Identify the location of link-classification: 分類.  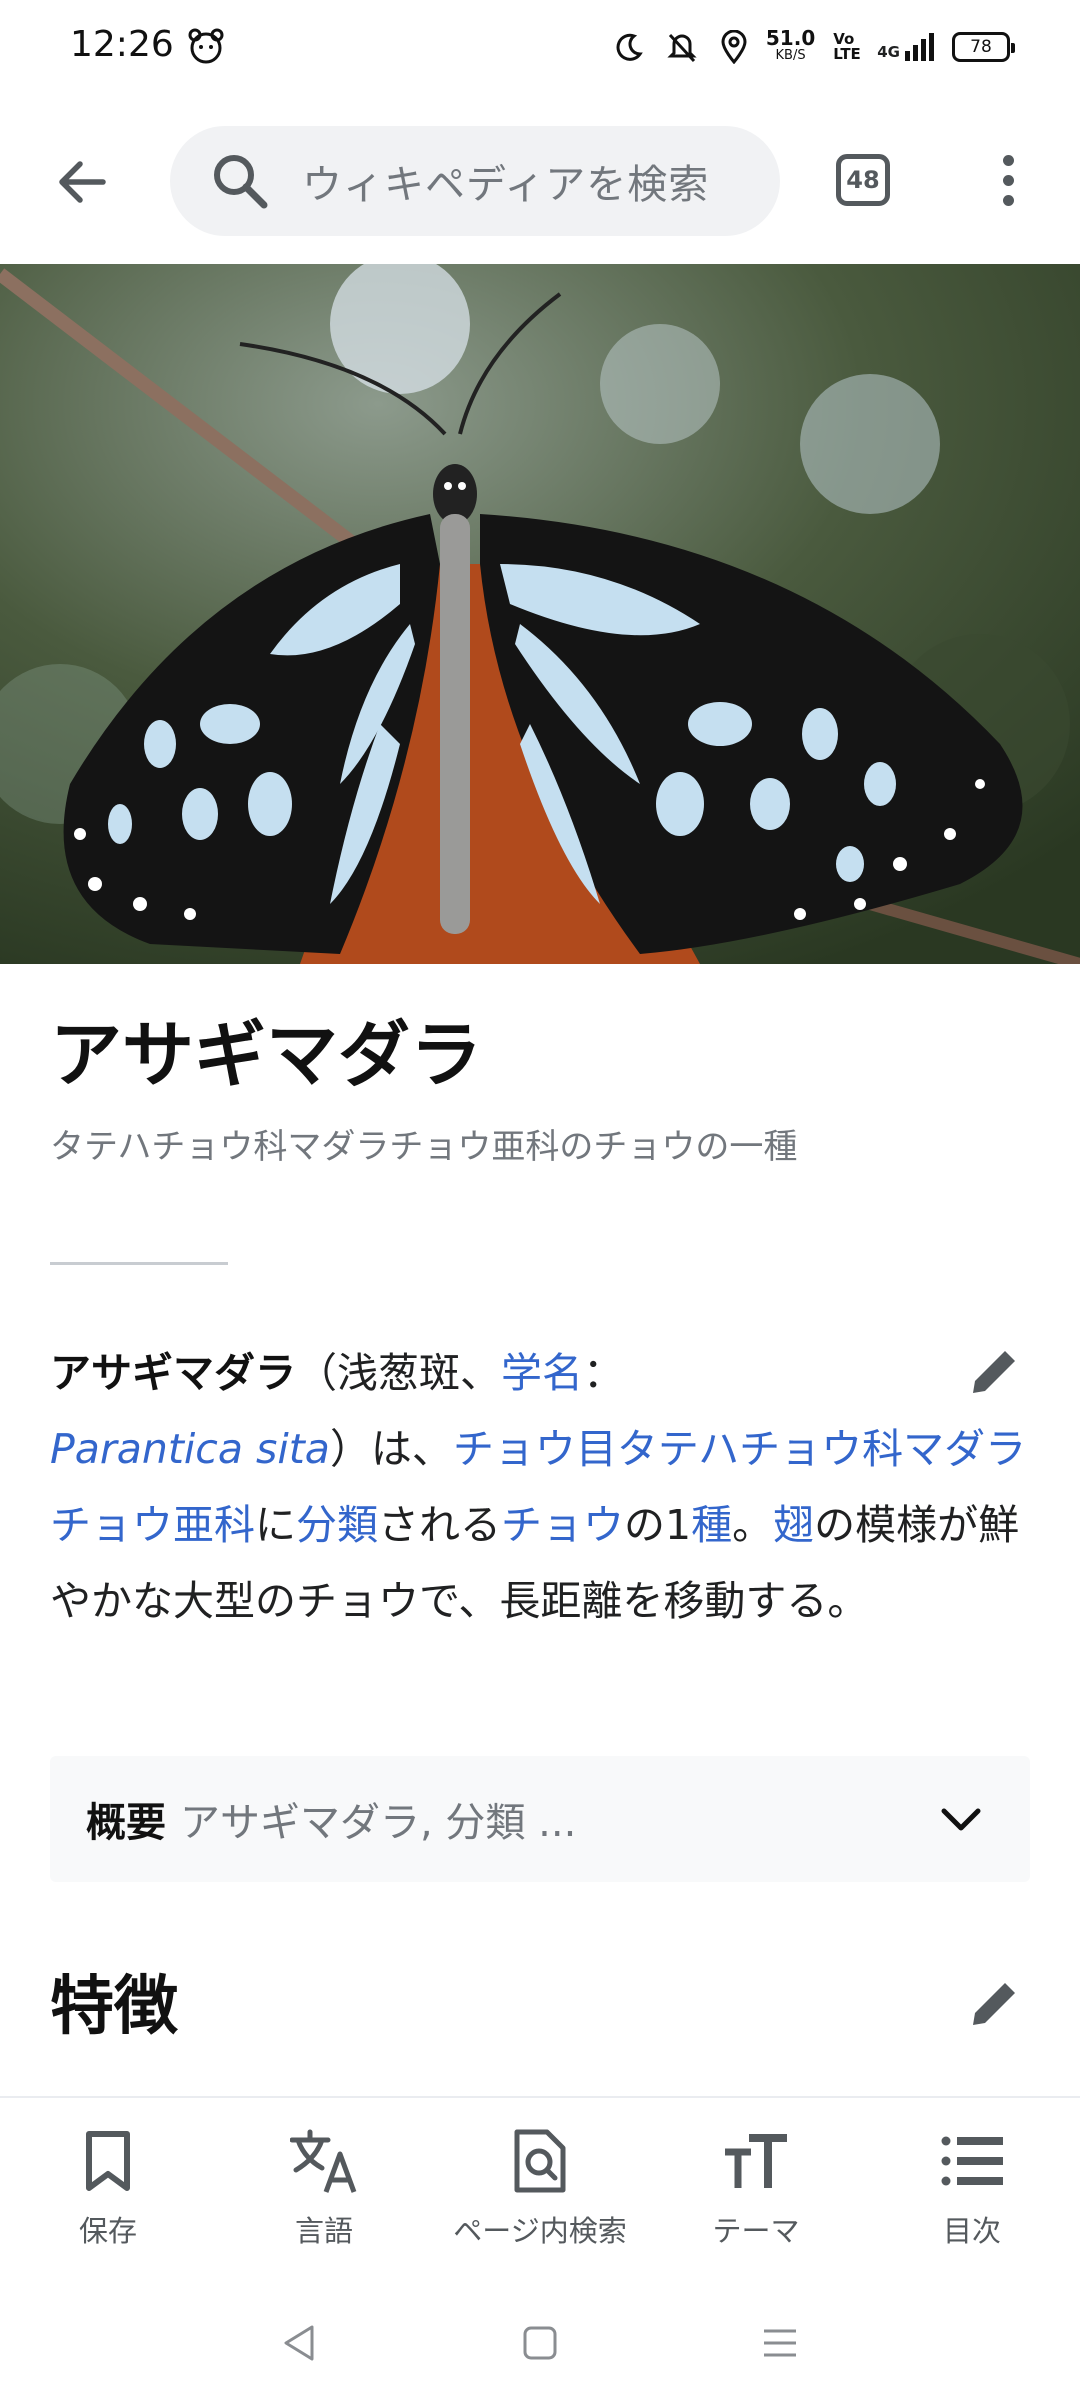
(337, 1525).